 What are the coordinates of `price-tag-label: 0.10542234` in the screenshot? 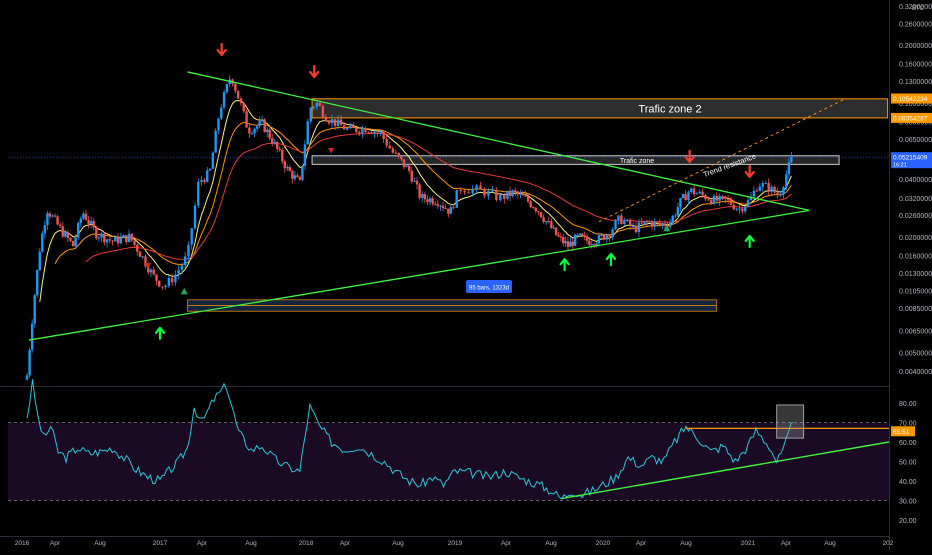 It's located at (910, 99).